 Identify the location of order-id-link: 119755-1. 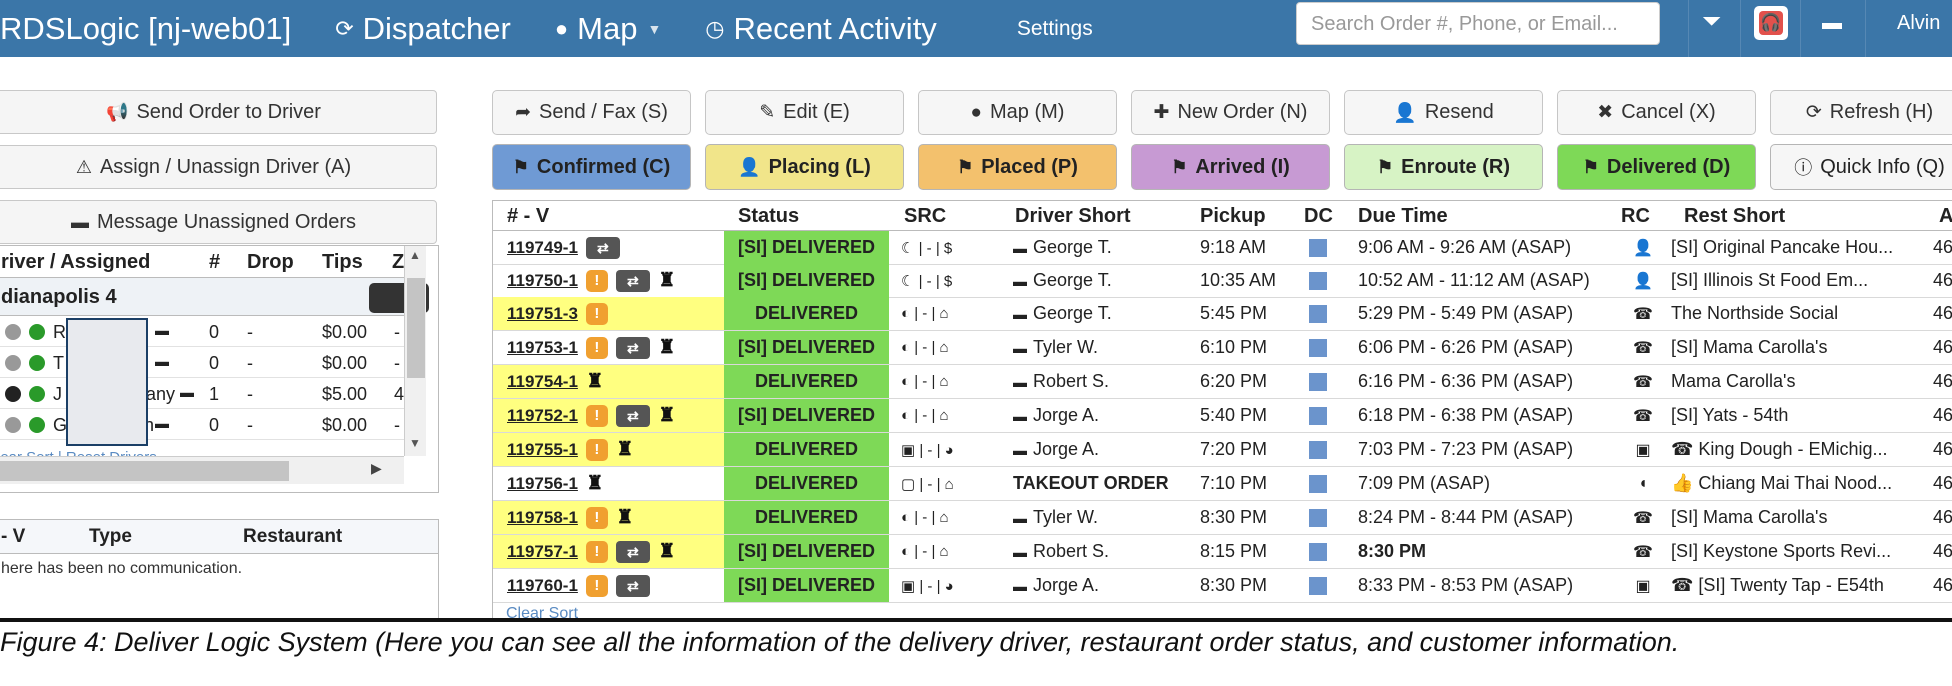
(542, 450).